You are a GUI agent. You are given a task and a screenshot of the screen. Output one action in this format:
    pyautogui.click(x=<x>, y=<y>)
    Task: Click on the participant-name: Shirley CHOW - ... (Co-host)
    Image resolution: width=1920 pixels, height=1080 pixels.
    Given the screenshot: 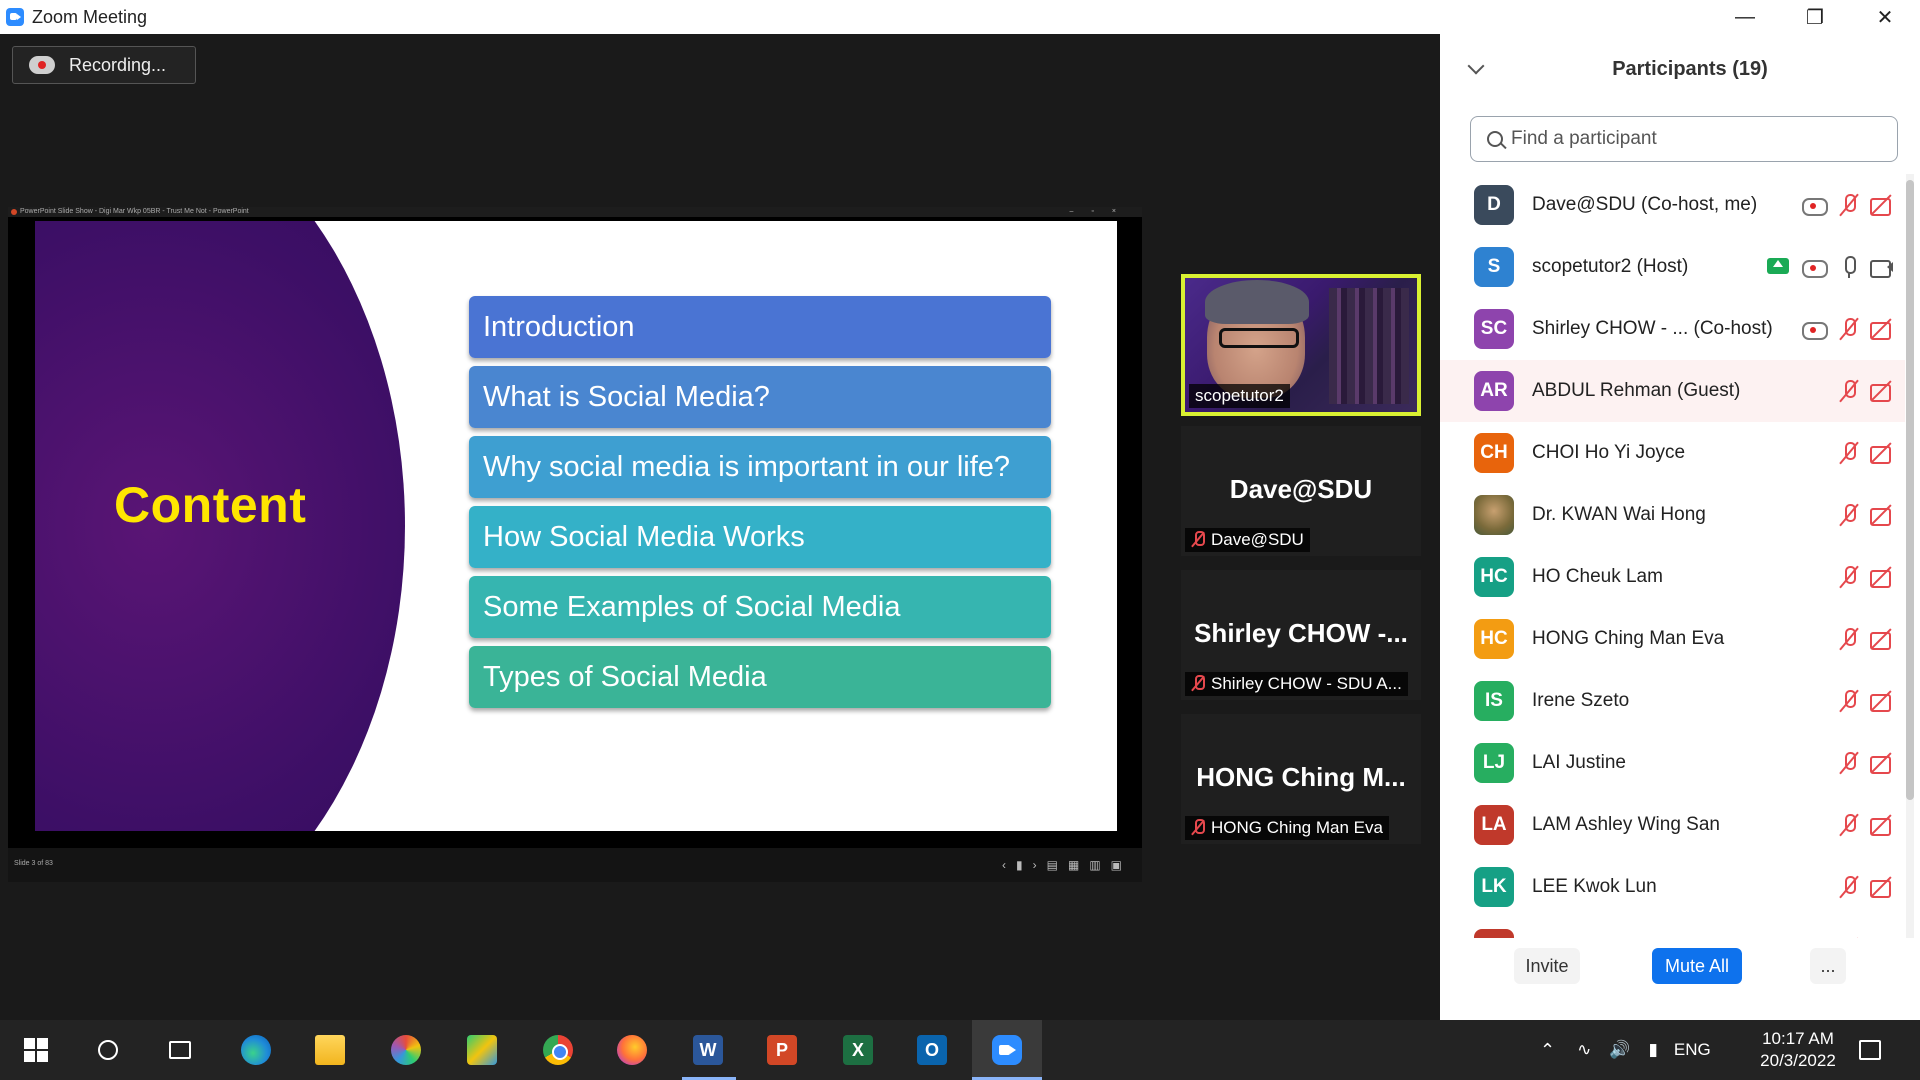 What is the action you would take?
    pyautogui.click(x=1652, y=328)
    